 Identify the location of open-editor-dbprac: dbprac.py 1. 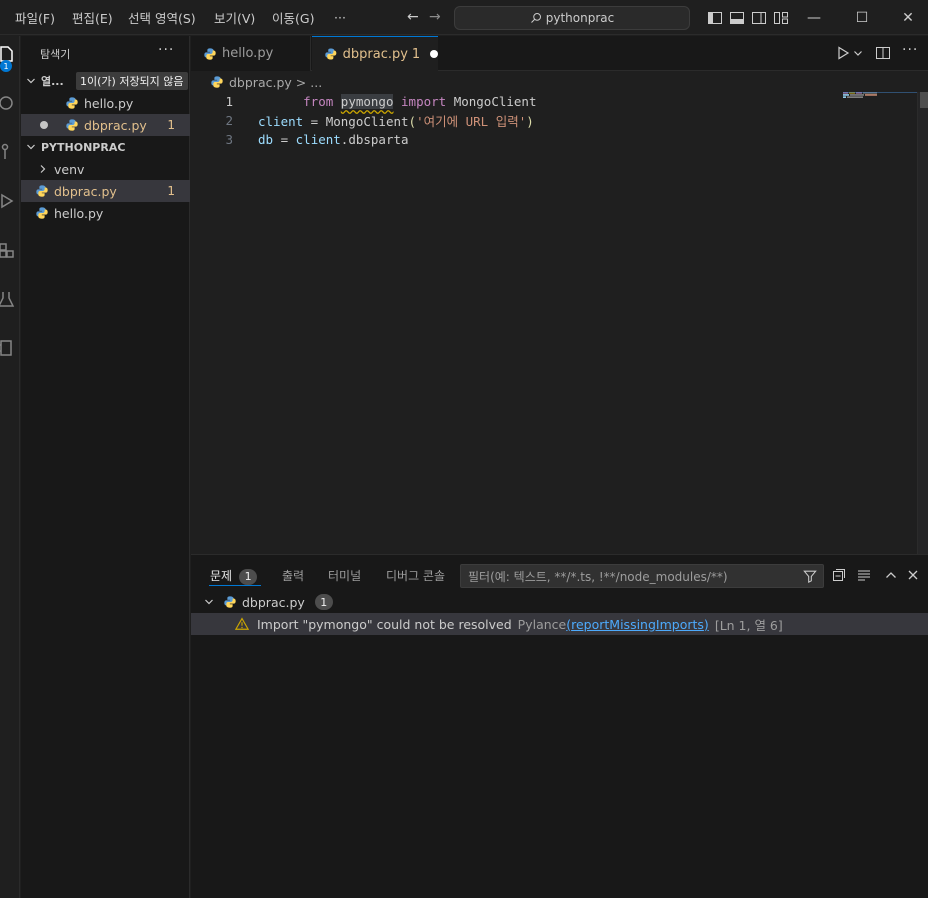
(105, 125).